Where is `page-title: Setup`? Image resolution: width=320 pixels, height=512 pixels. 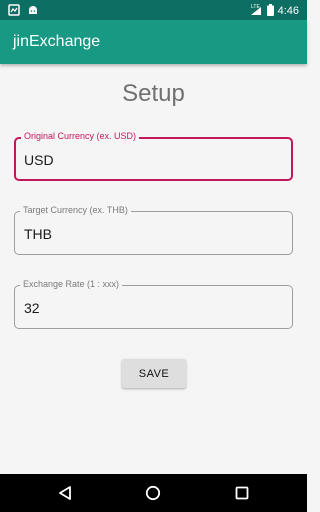 page-title: Setup is located at coordinates (153, 93).